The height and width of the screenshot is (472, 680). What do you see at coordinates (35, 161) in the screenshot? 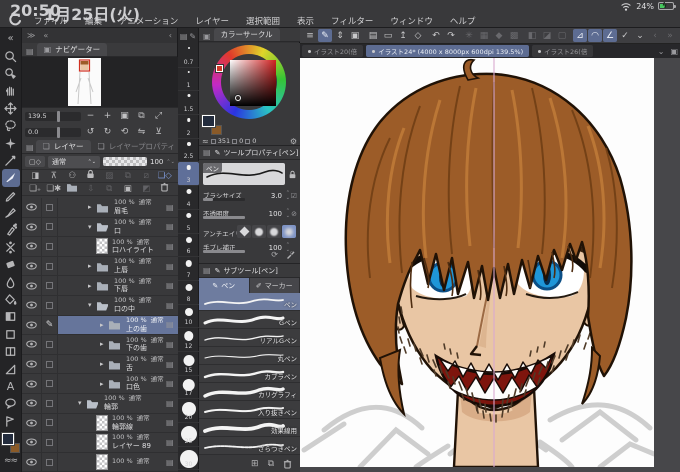
I see `palette-color-combo: ▢◇` at bounding box center [35, 161].